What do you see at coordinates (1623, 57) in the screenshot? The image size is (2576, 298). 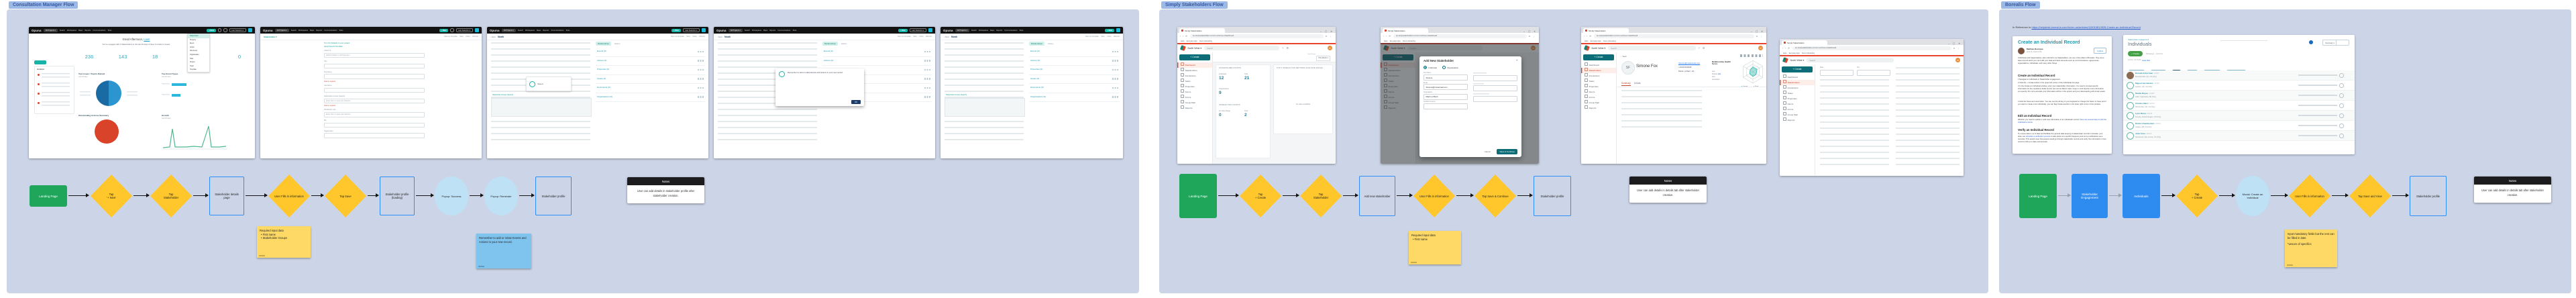 I see `back-link: ← Back` at bounding box center [1623, 57].